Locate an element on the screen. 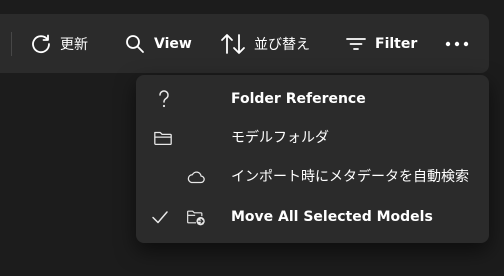 Image resolution: width=504 pixels, height=276 pixels. view-button: View is located at coordinates (158, 44).